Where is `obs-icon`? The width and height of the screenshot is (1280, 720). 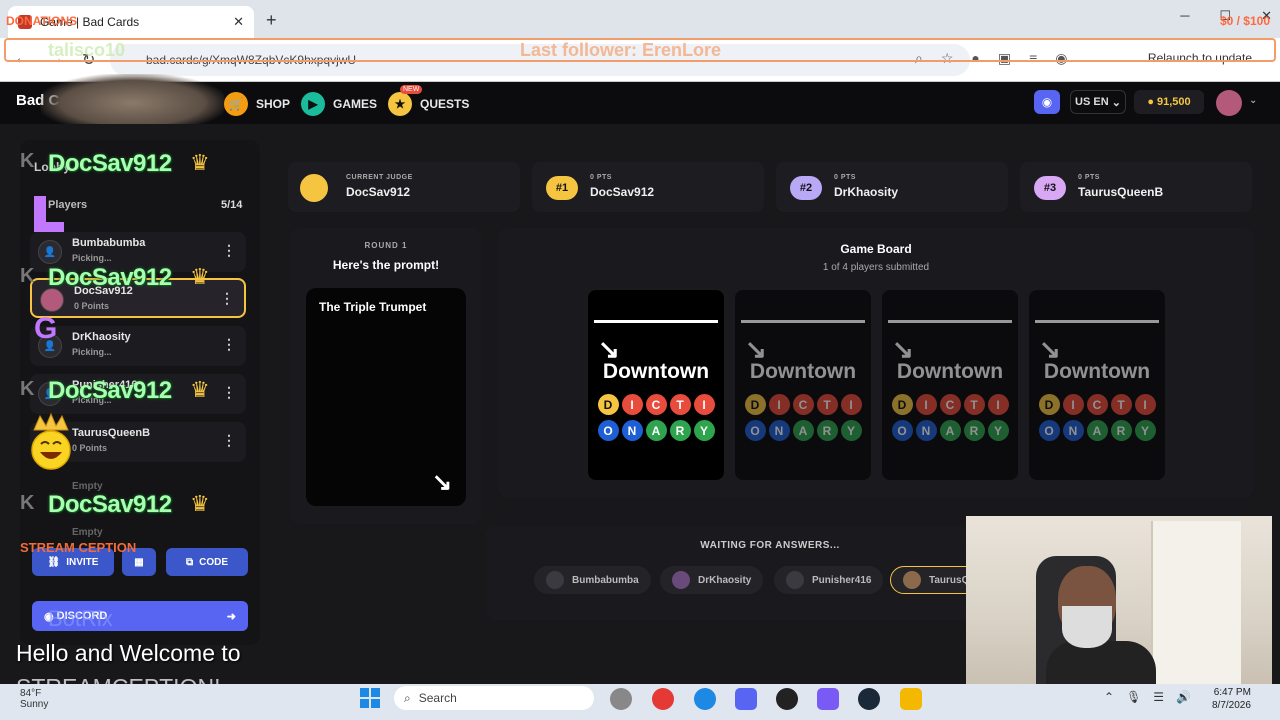 obs-icon is located at coordinates (787, 699).